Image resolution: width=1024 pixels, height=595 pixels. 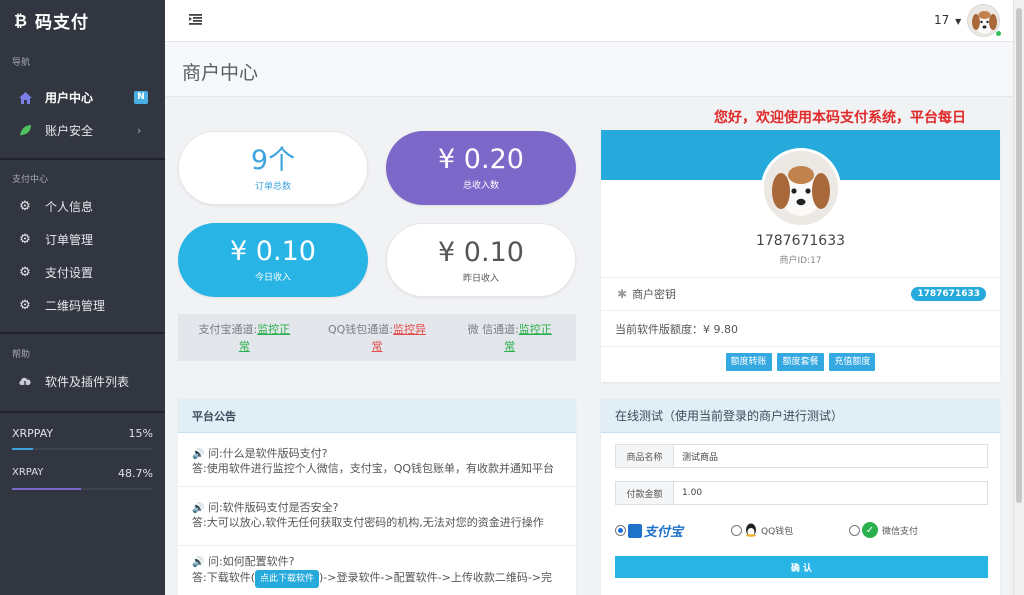 I want to click on channel-wechat: 微 信通道:监控正 常, so click(x=509, y=337).